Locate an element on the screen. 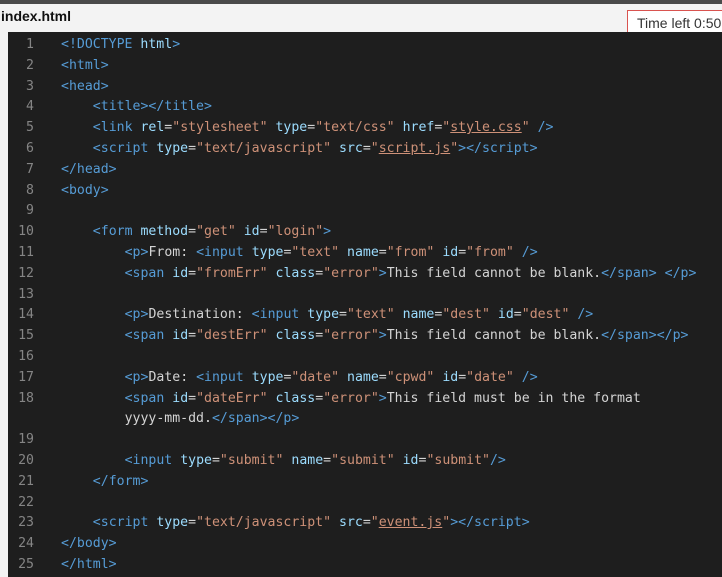  code-line: 9 is located at coordinates (365, 210).